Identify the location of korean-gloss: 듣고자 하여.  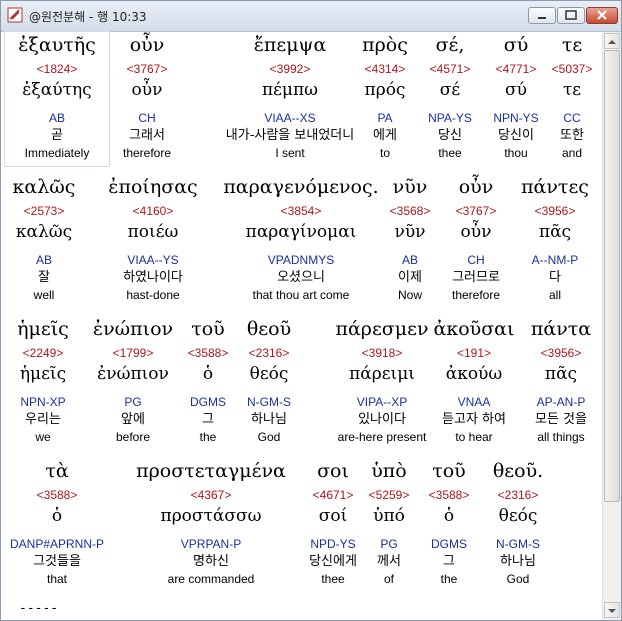
(474, 419).